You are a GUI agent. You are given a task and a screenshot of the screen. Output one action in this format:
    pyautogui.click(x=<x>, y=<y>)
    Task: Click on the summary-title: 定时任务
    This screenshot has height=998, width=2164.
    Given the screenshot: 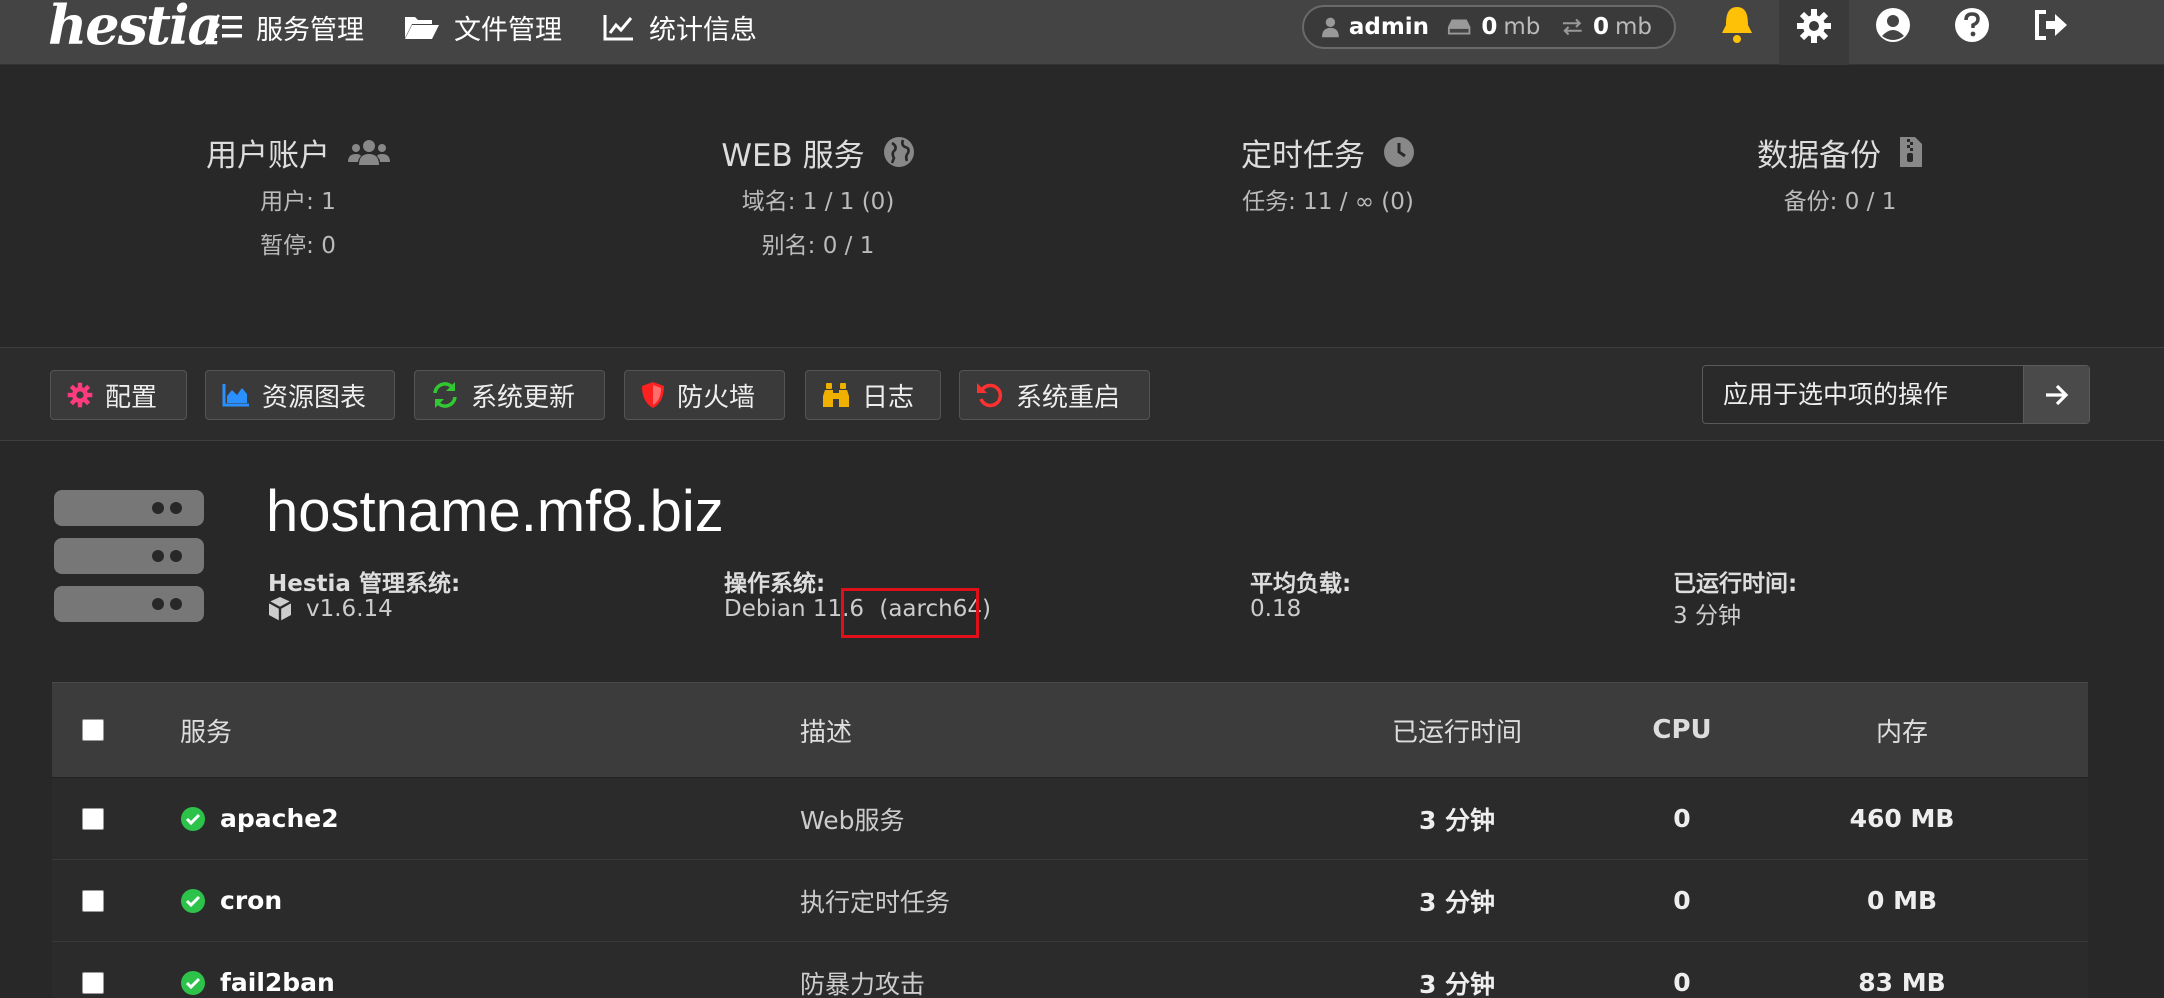 What is the action you would take?
    pyautogui.click(x=1328, y=152)
    